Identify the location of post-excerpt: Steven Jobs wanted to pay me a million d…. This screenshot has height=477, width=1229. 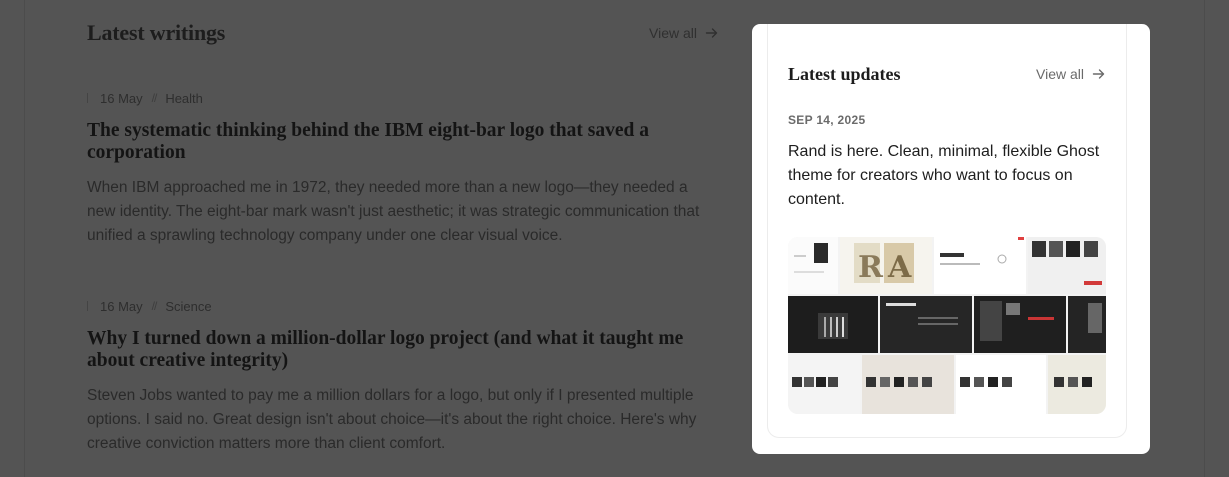
(392, 419).